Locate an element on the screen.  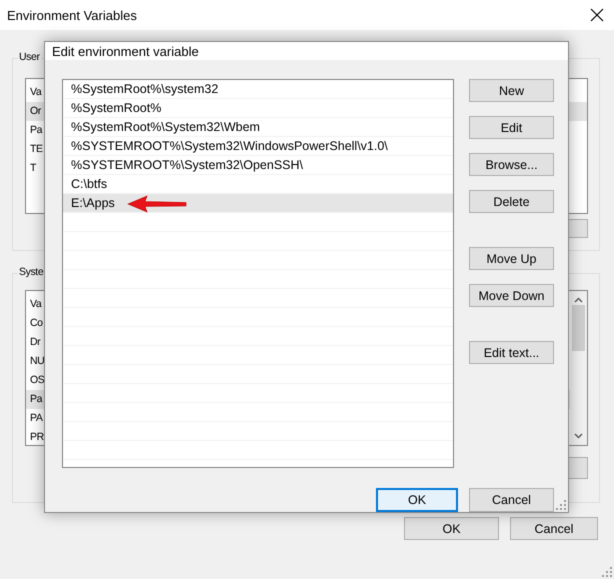
scrollbar is located at coordinates (578, 368).